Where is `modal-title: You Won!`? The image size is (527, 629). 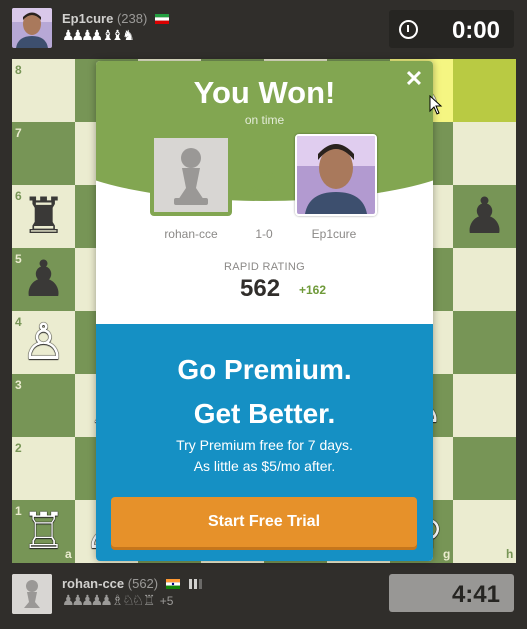
modal-title: You Won! is located at coordinates (264, 92).